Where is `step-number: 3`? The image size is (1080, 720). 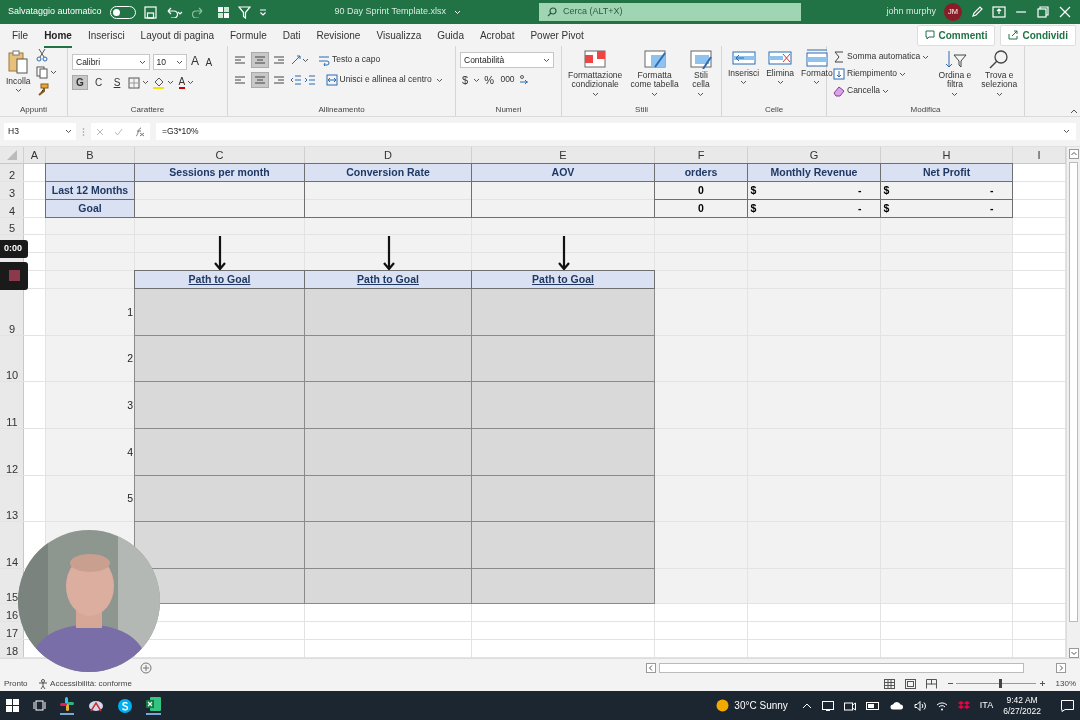
step-number: 3 is located at coordinates (130, 405).